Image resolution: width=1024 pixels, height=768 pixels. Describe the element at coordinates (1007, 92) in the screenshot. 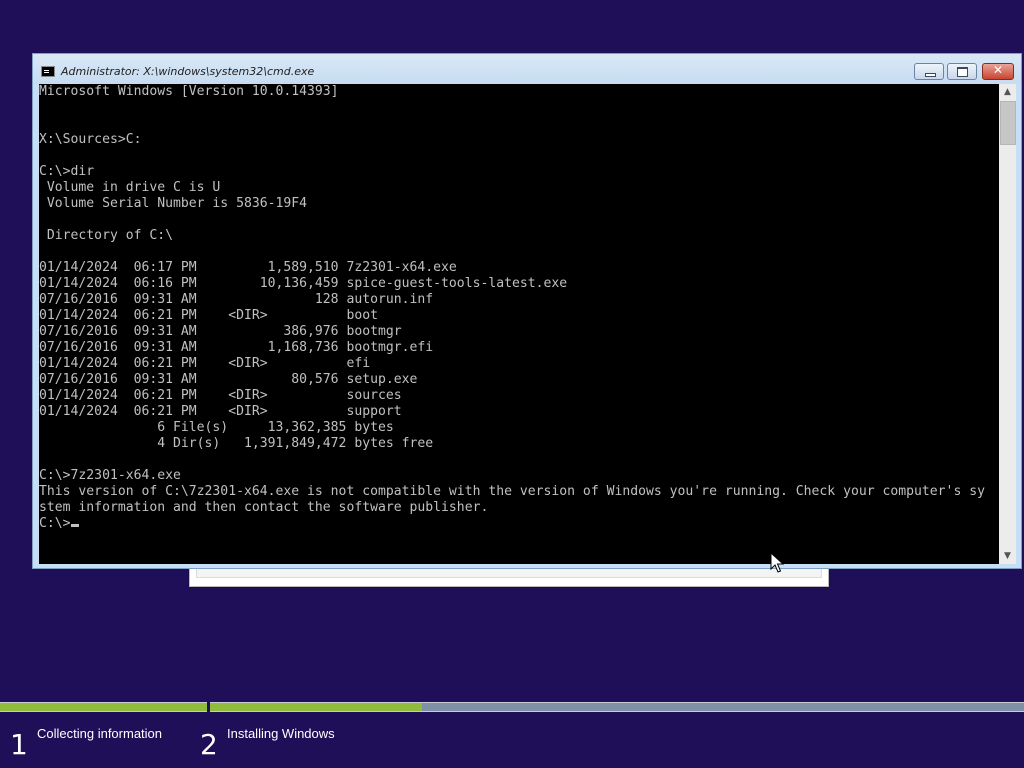

I see `chevron-up-icon: ▲` at that location.